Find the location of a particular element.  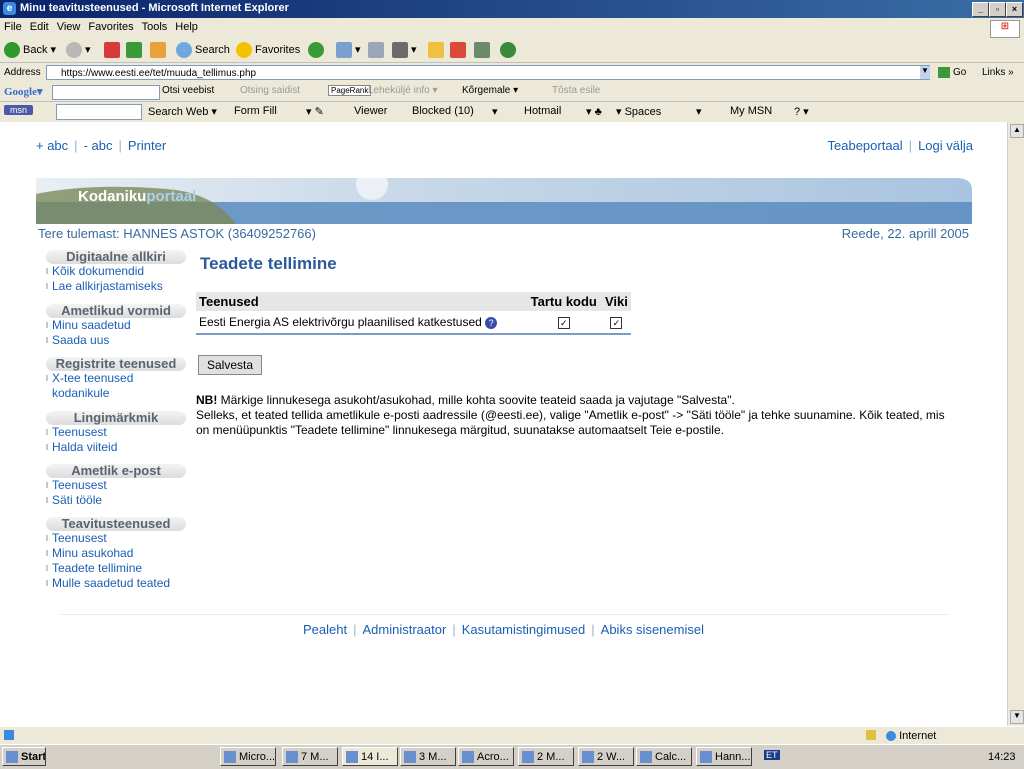

spaces-dropdown-icon: ▾ is located at coordinates (699, 111).